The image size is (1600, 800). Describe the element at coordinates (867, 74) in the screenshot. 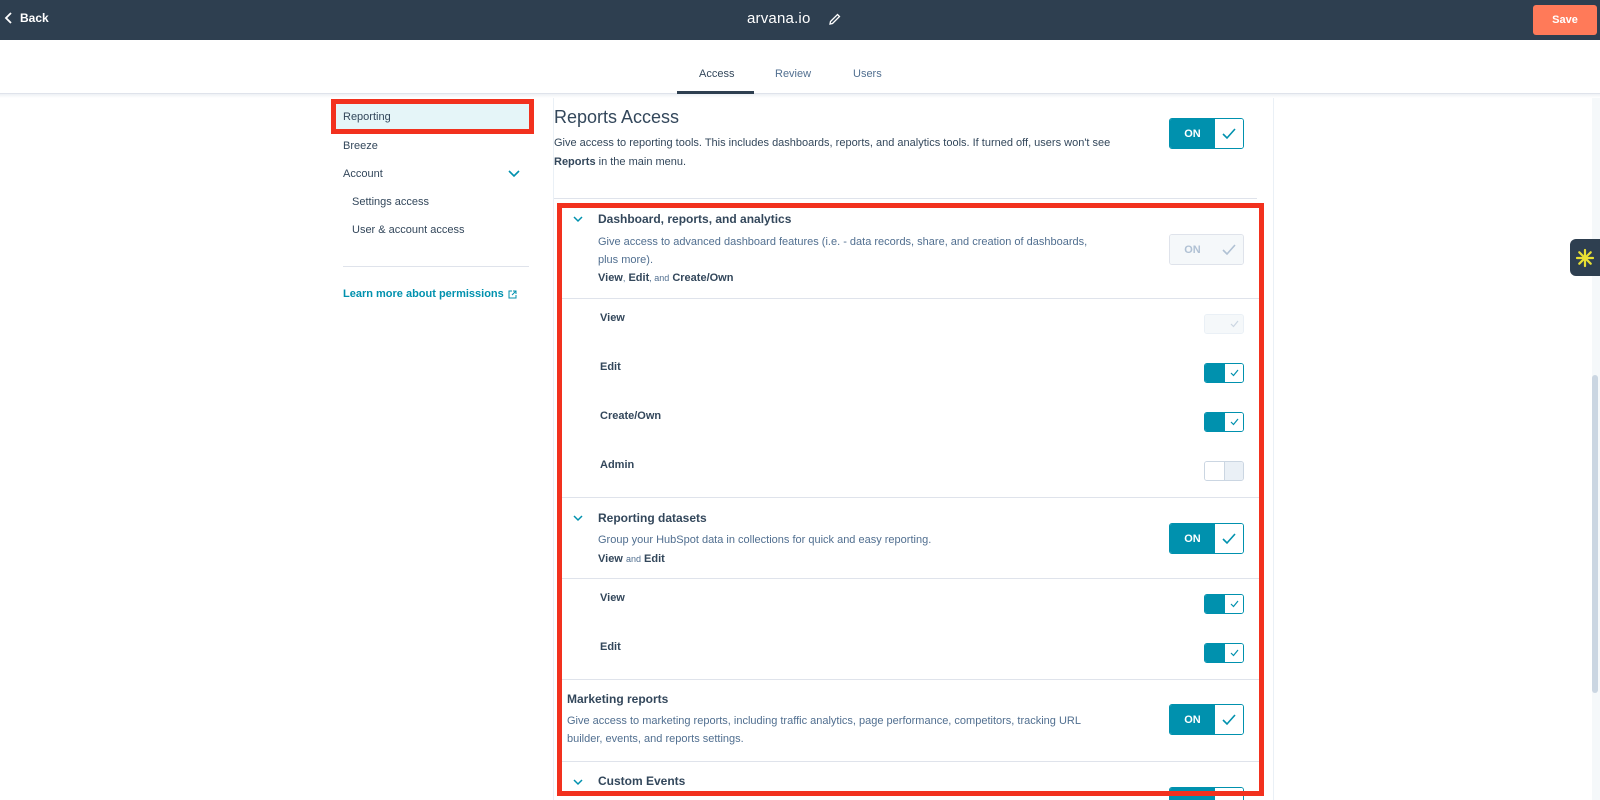

I see `tab-users: Users` at that location.